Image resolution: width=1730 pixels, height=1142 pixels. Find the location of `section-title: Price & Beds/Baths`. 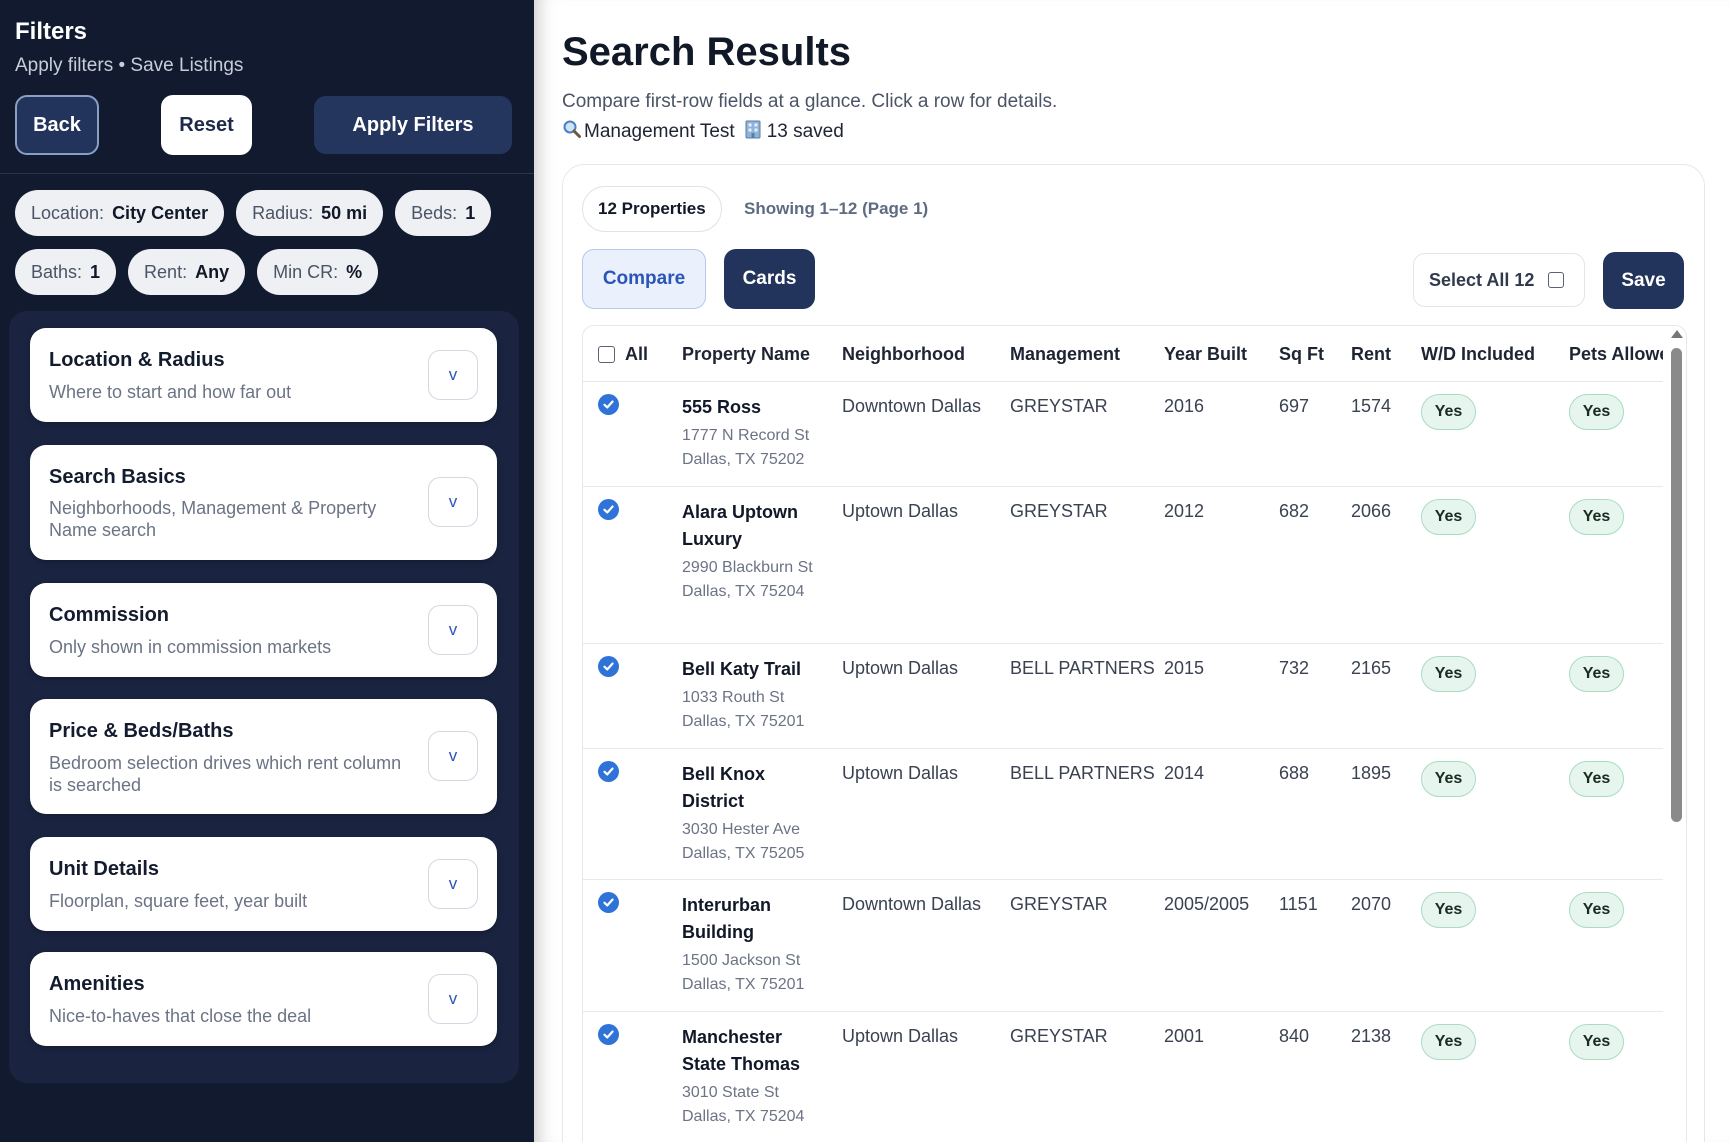

section-title: Price & Beds/Baths is located at coordinates (141, 731).